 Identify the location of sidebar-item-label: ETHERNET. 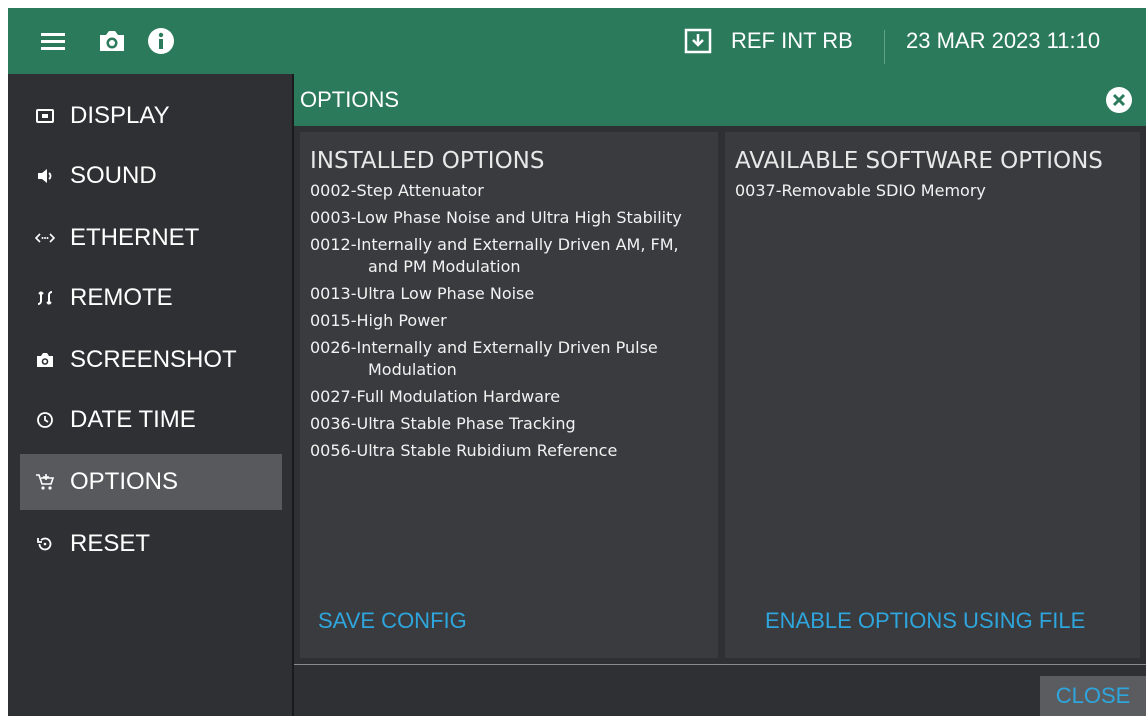
(135, 237).